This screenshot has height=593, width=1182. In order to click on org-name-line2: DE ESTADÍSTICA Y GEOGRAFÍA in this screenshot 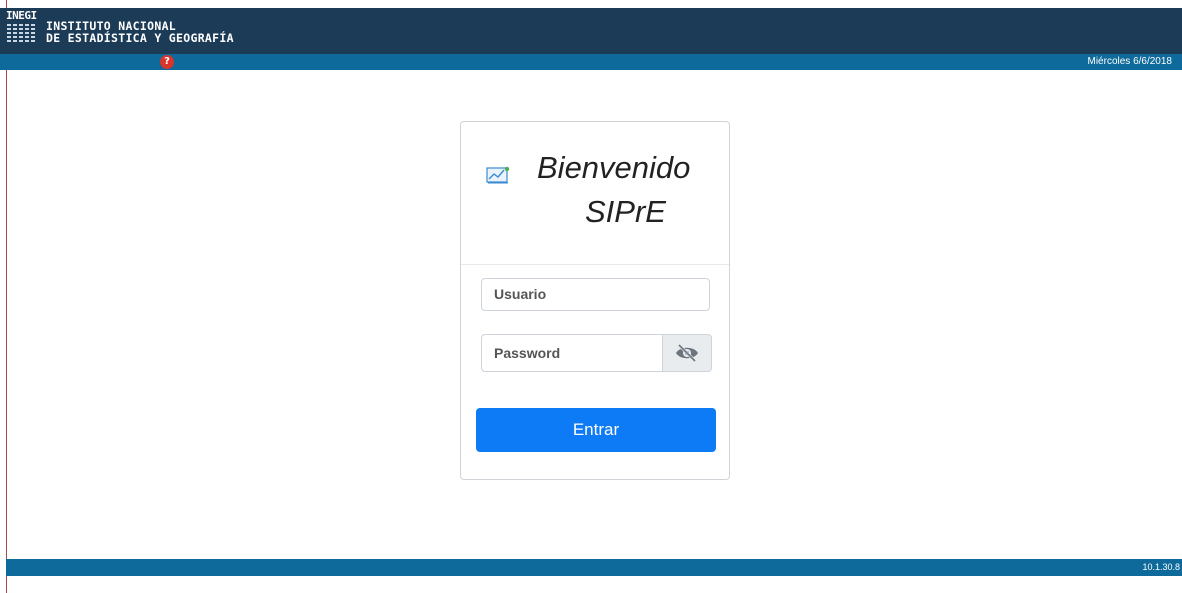, I will do `click(140, 38)`.